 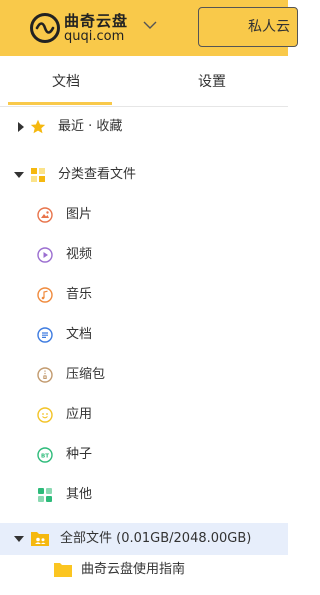 What do you see at coordinates (79, 494) in the screenshot?
I see `category-item-label: 其他` at bounding box center [79, 494].